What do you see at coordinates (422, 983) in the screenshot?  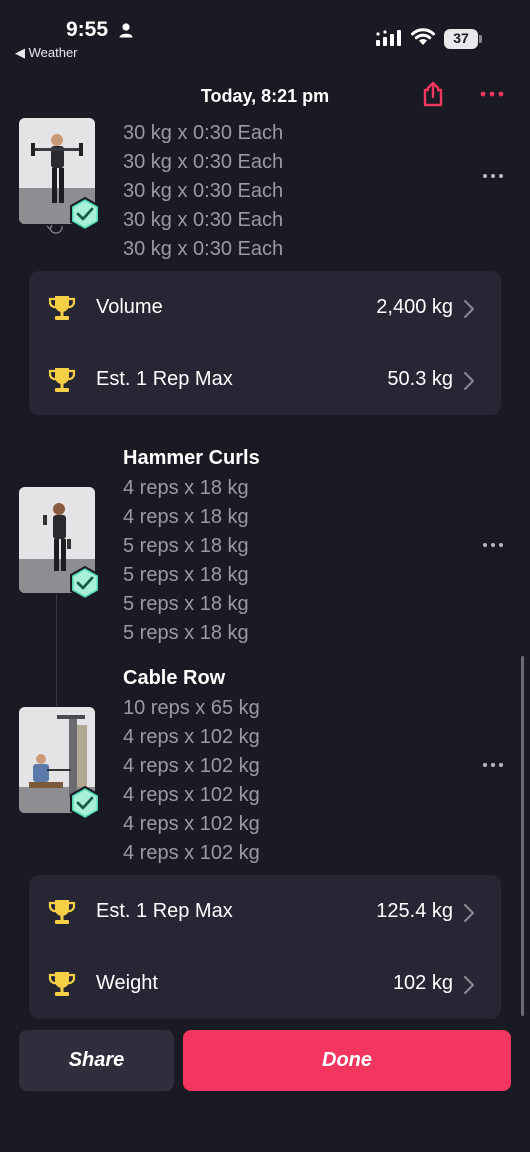 I see `record-value: 102 kg` at bounding box center [422, 983].